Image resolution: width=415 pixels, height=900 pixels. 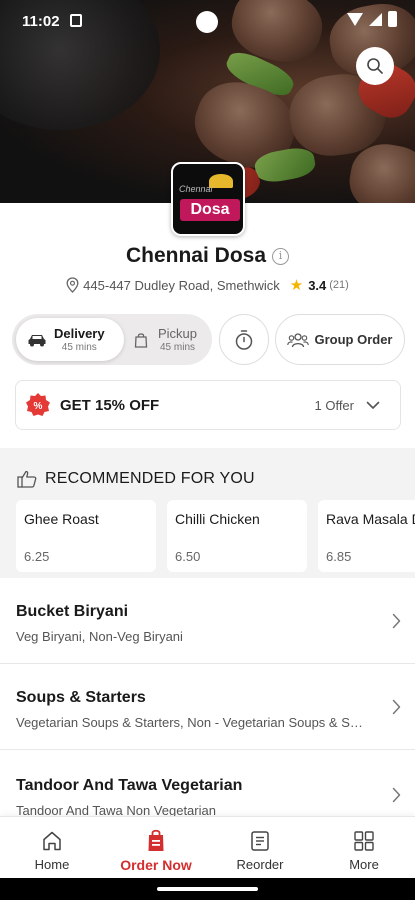 What do you see at coordinates (61, 519) in the screenshot?
I see `recommended-item-name: Ghee Roast` at bounding box center [61, 519].